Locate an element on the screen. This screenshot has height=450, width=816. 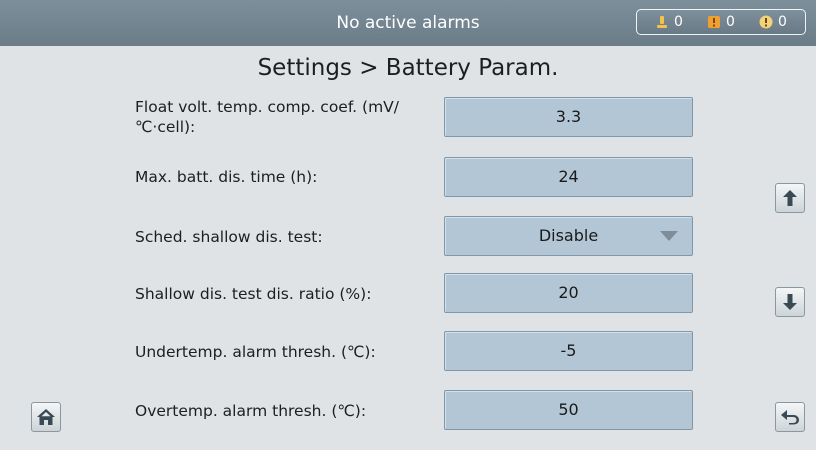
arrow-down-icon is located at coordinates (790, 302).